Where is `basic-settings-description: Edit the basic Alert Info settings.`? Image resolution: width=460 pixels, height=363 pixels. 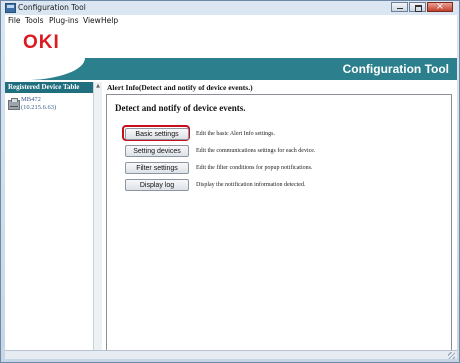
basic-settings-description: Edit the basic Alert Info settings. is located at coordinates (235, 134).